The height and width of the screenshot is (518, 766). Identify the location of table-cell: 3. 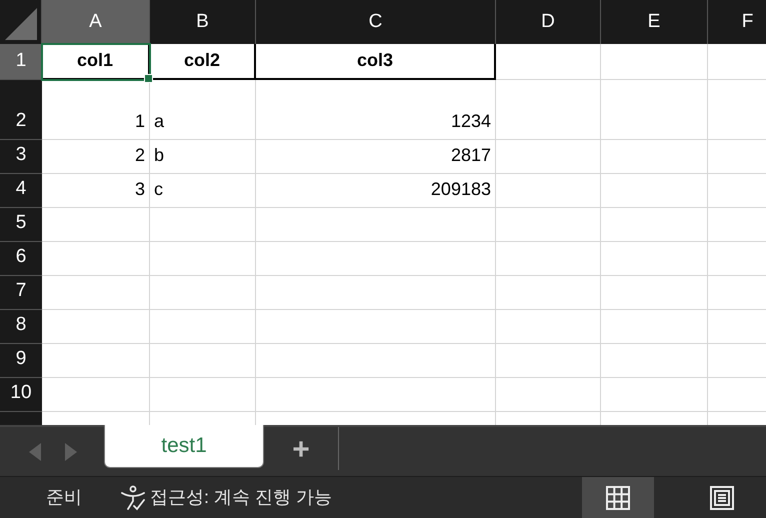
(96, 191).